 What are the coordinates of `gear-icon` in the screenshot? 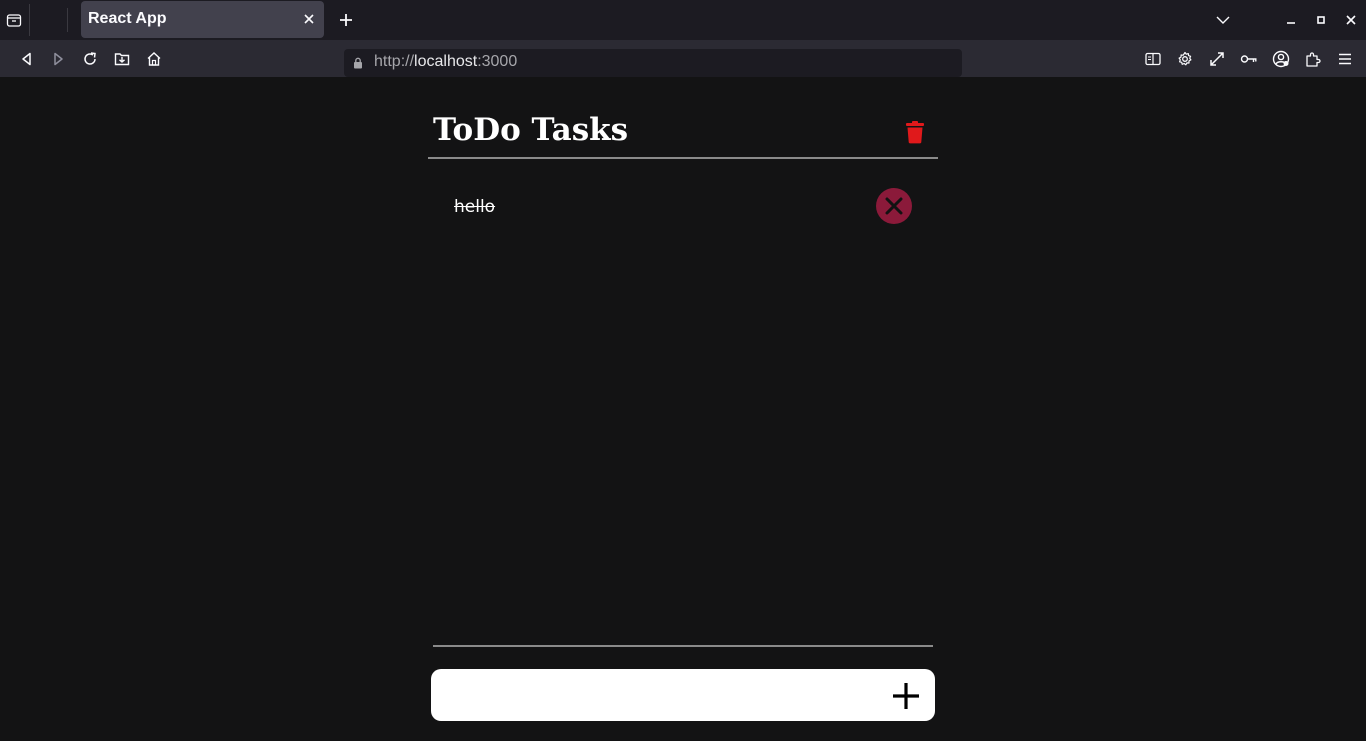 It's located at (1185, 59).